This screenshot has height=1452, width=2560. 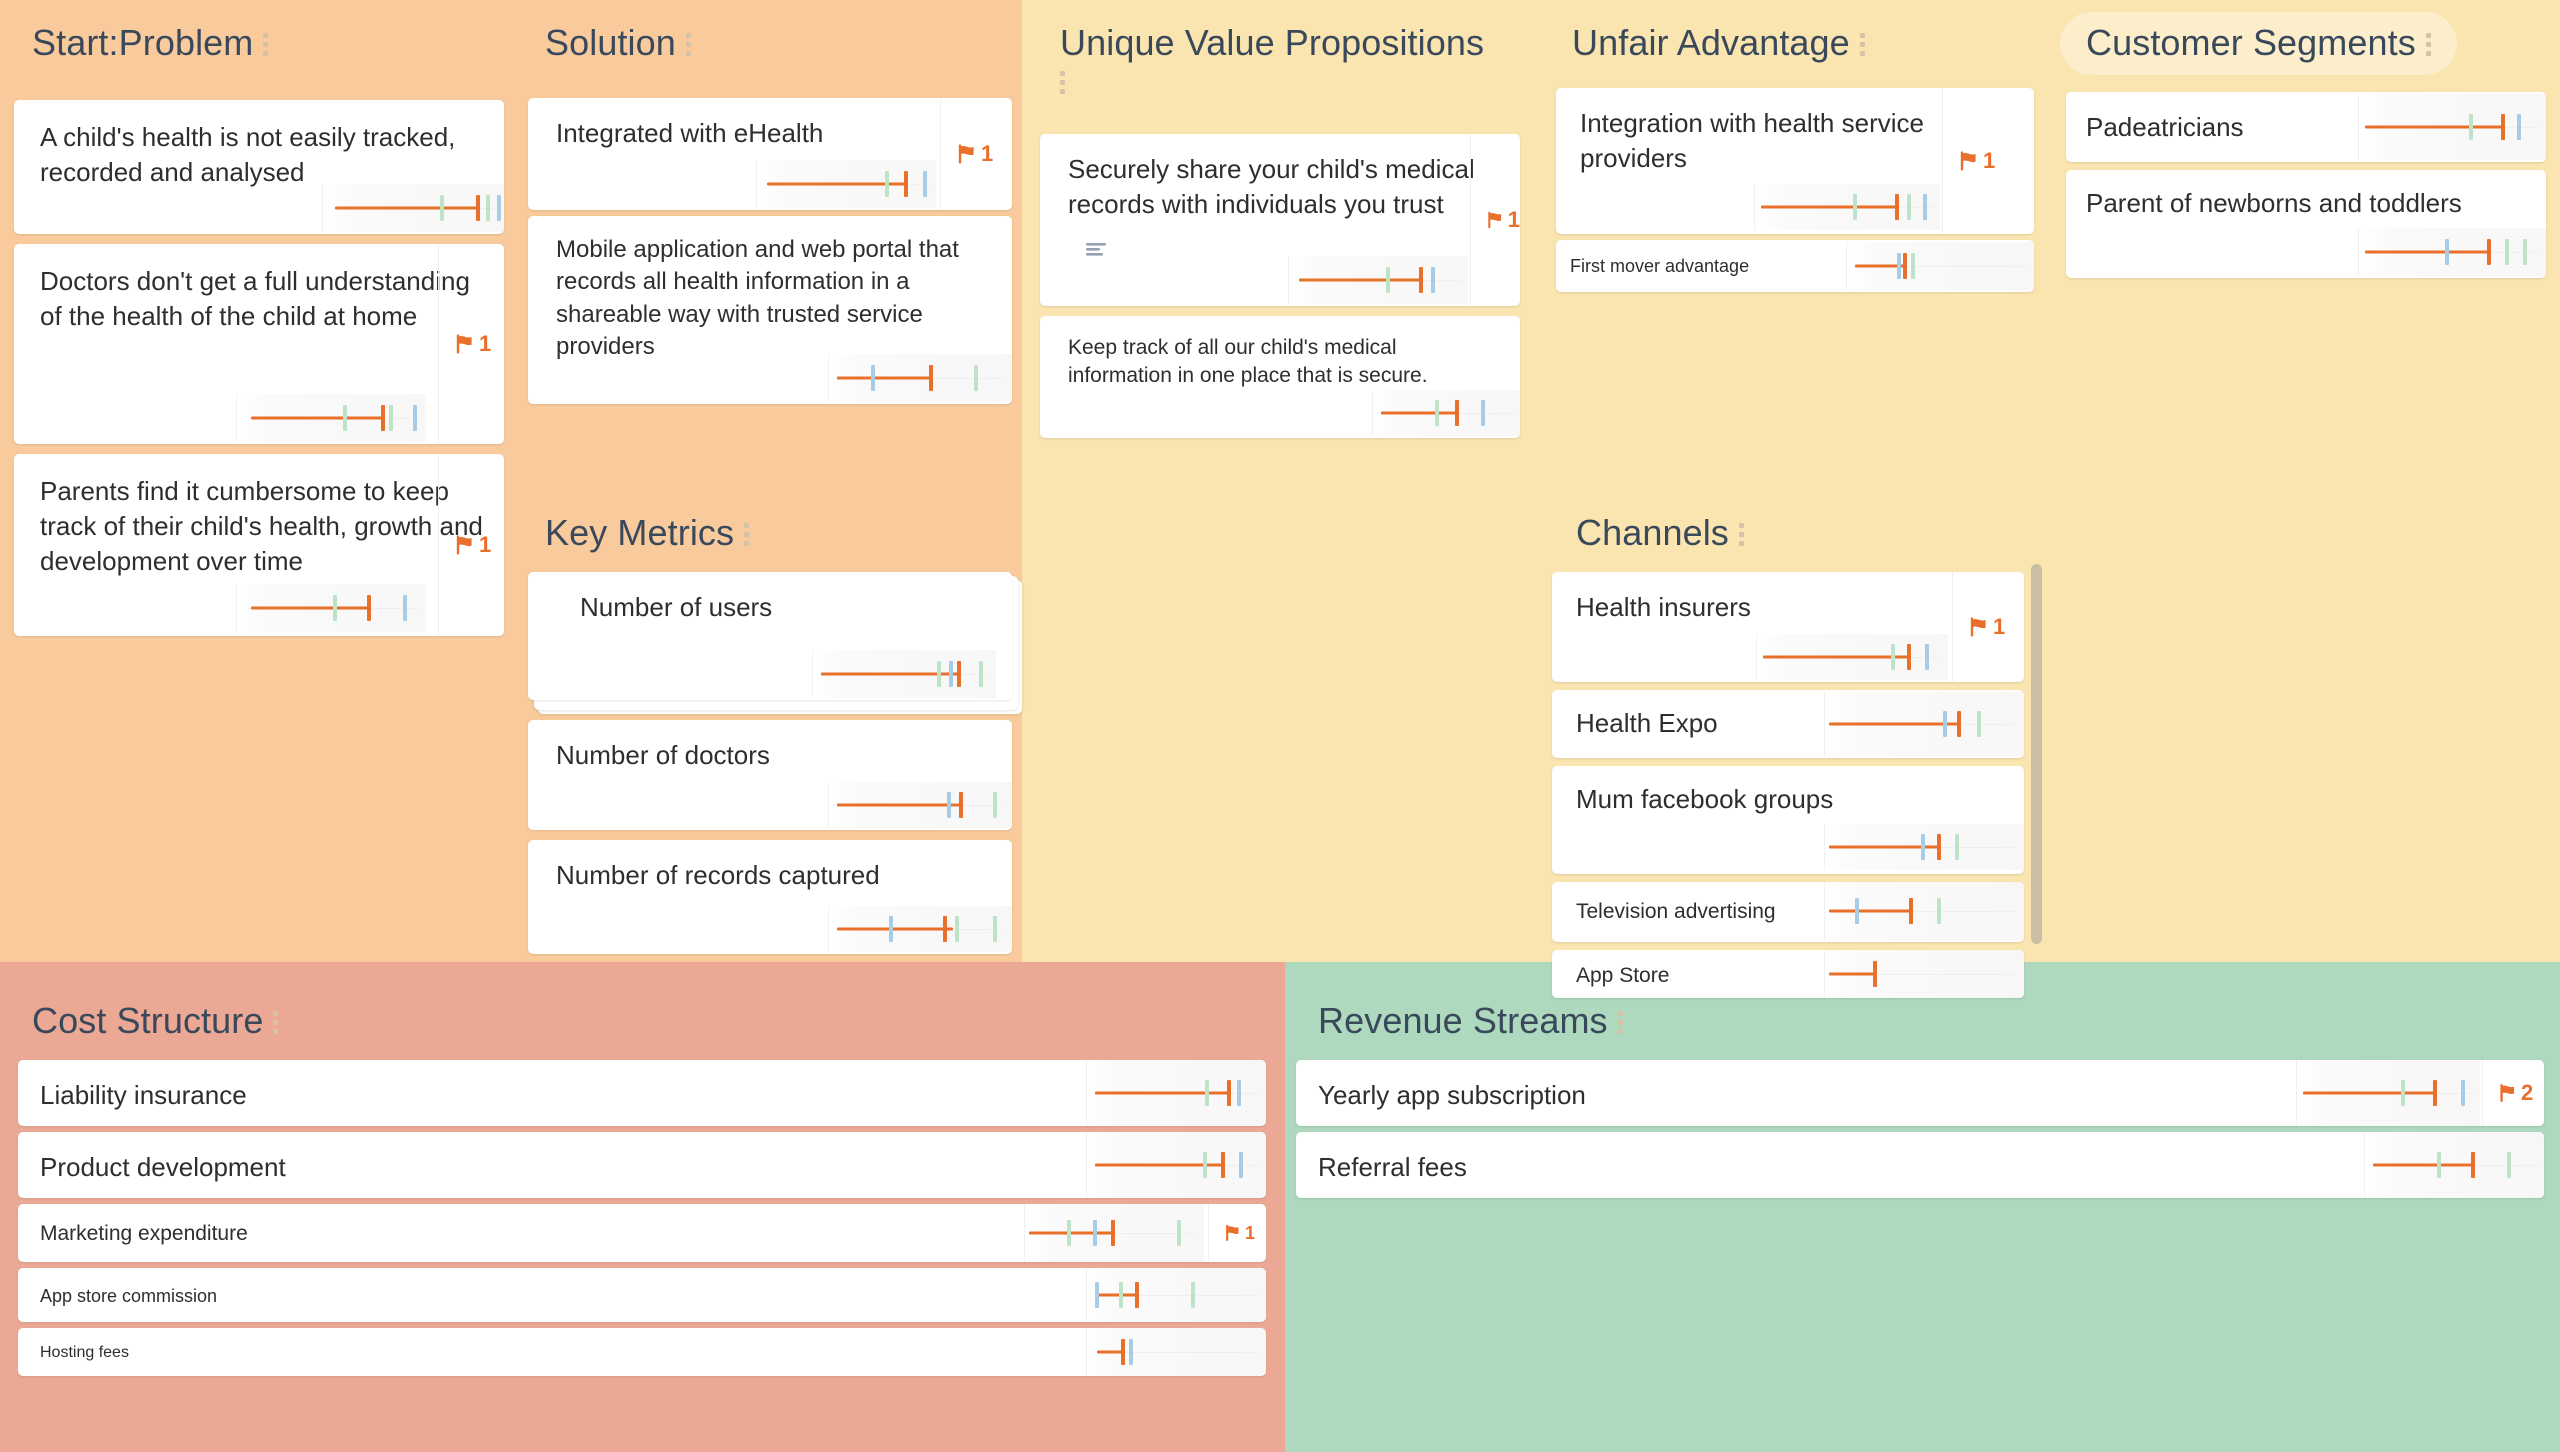 I want to click on flag-badge: 2, so click(x=2513, y=1093).